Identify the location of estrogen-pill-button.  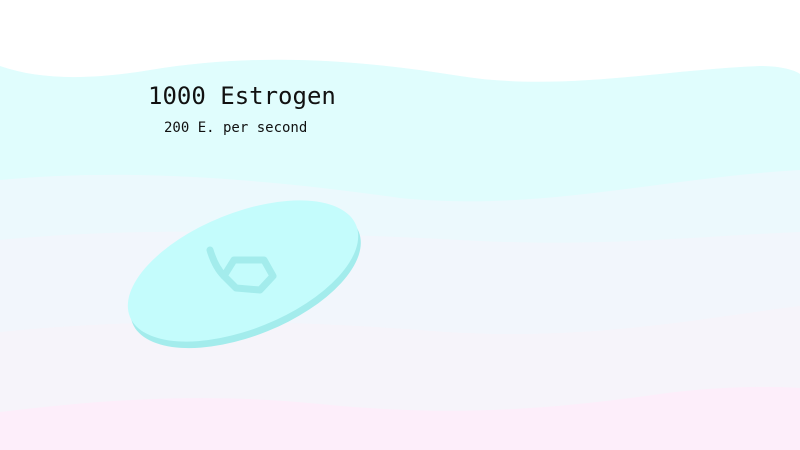
(243, 271).